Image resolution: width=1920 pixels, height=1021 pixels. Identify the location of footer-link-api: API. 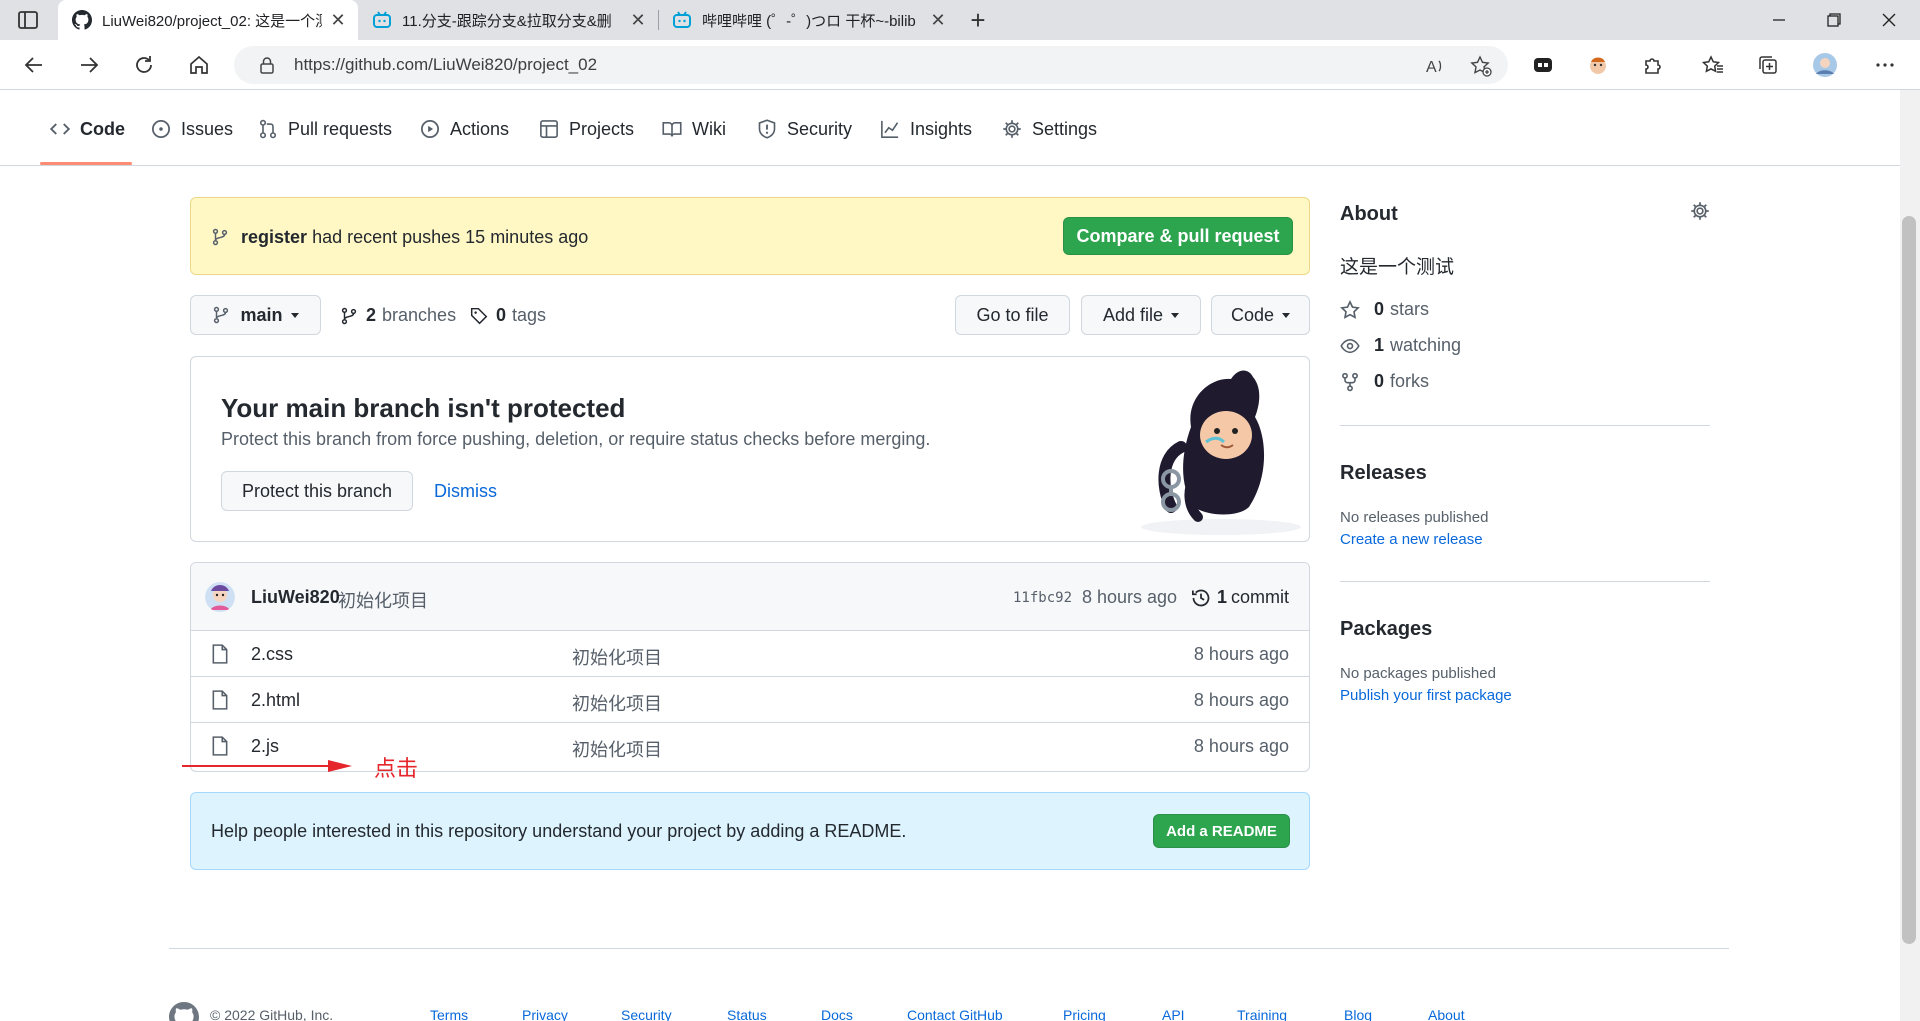
(1173, 1014).